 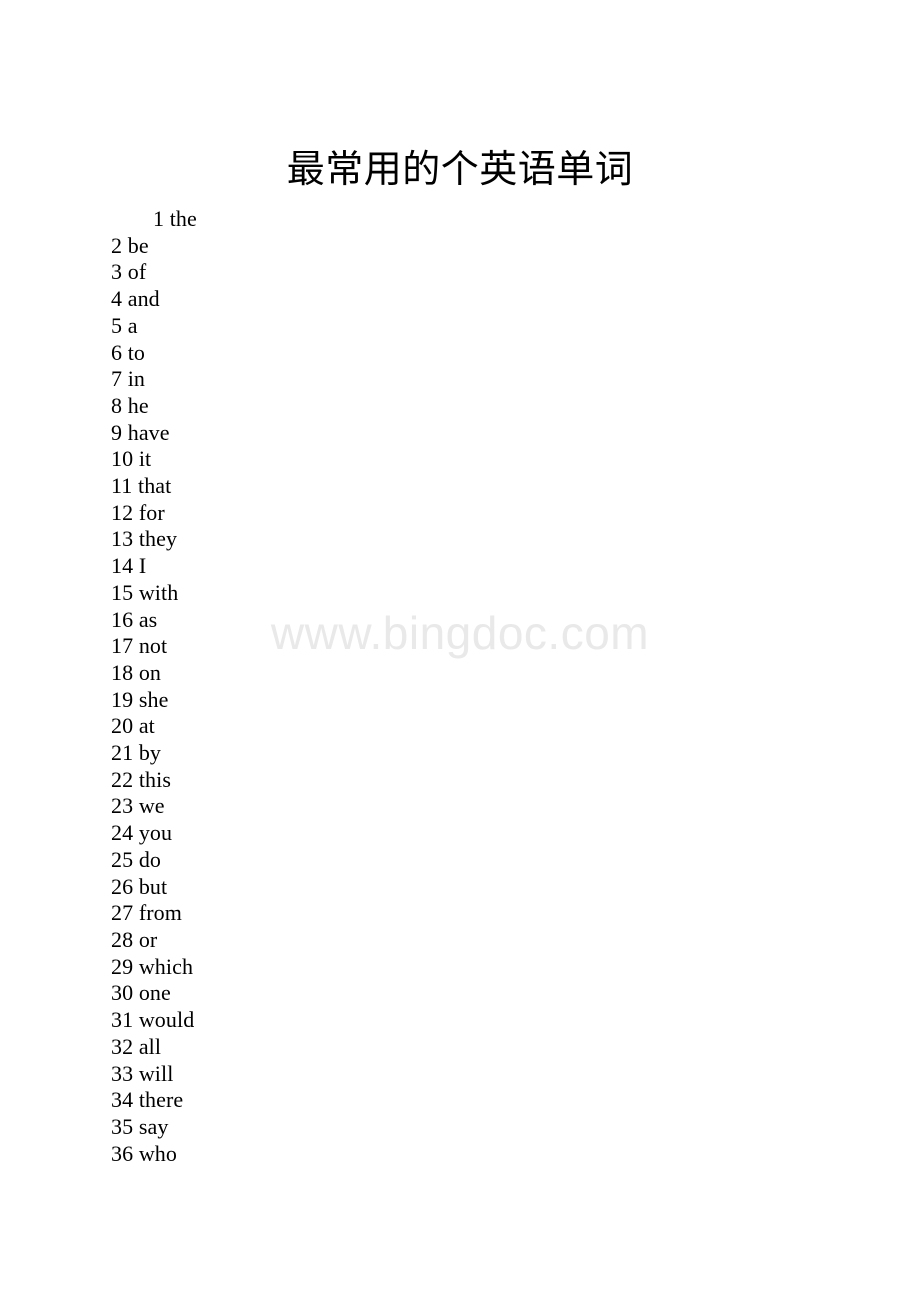 What do you see at coordinates (148, 619) in the screenshot?
I see `list-item-word: as` at bounding box center [148, 619].